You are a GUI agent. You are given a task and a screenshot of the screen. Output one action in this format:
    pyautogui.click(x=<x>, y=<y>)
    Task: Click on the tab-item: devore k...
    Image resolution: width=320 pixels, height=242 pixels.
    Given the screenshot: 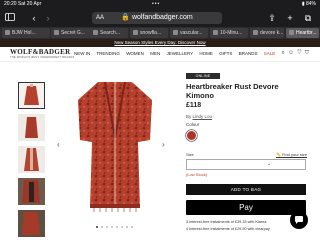 What is the action you would take?
    pyautogui.click(x=267, y=33)
    